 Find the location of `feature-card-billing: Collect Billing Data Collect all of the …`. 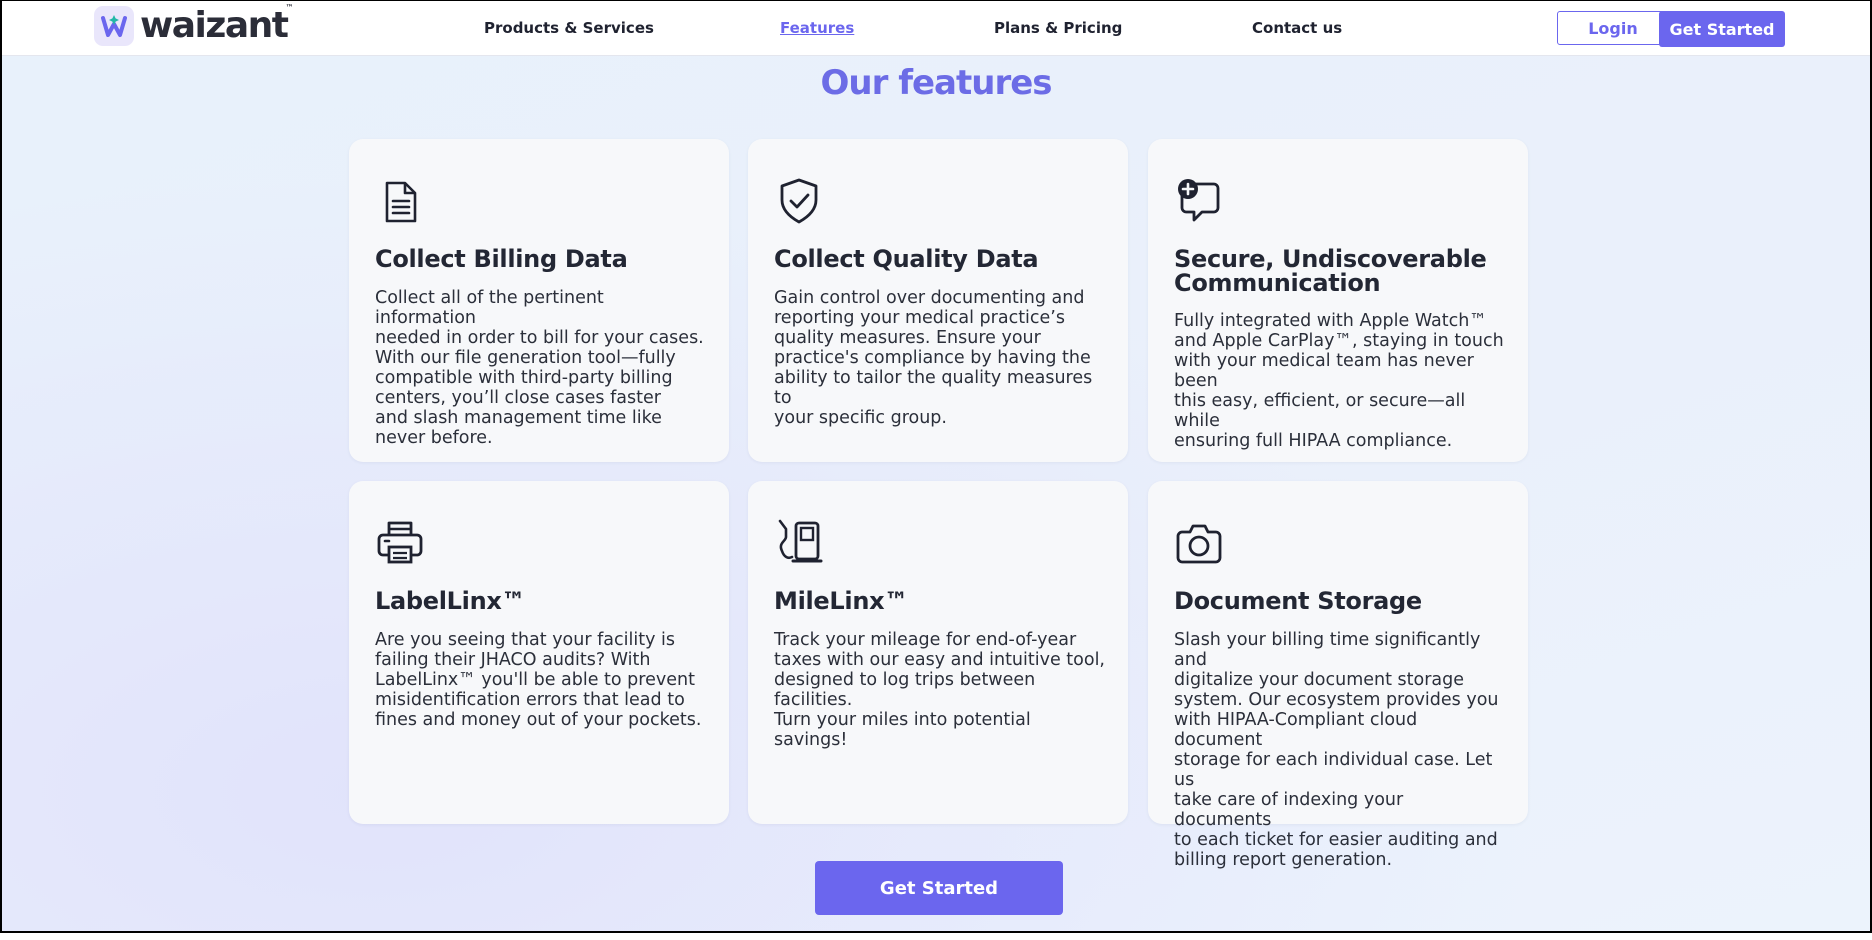

feature-card-billing: Collect Billing Data Collect all of the … is located at coordinates (539, 300).